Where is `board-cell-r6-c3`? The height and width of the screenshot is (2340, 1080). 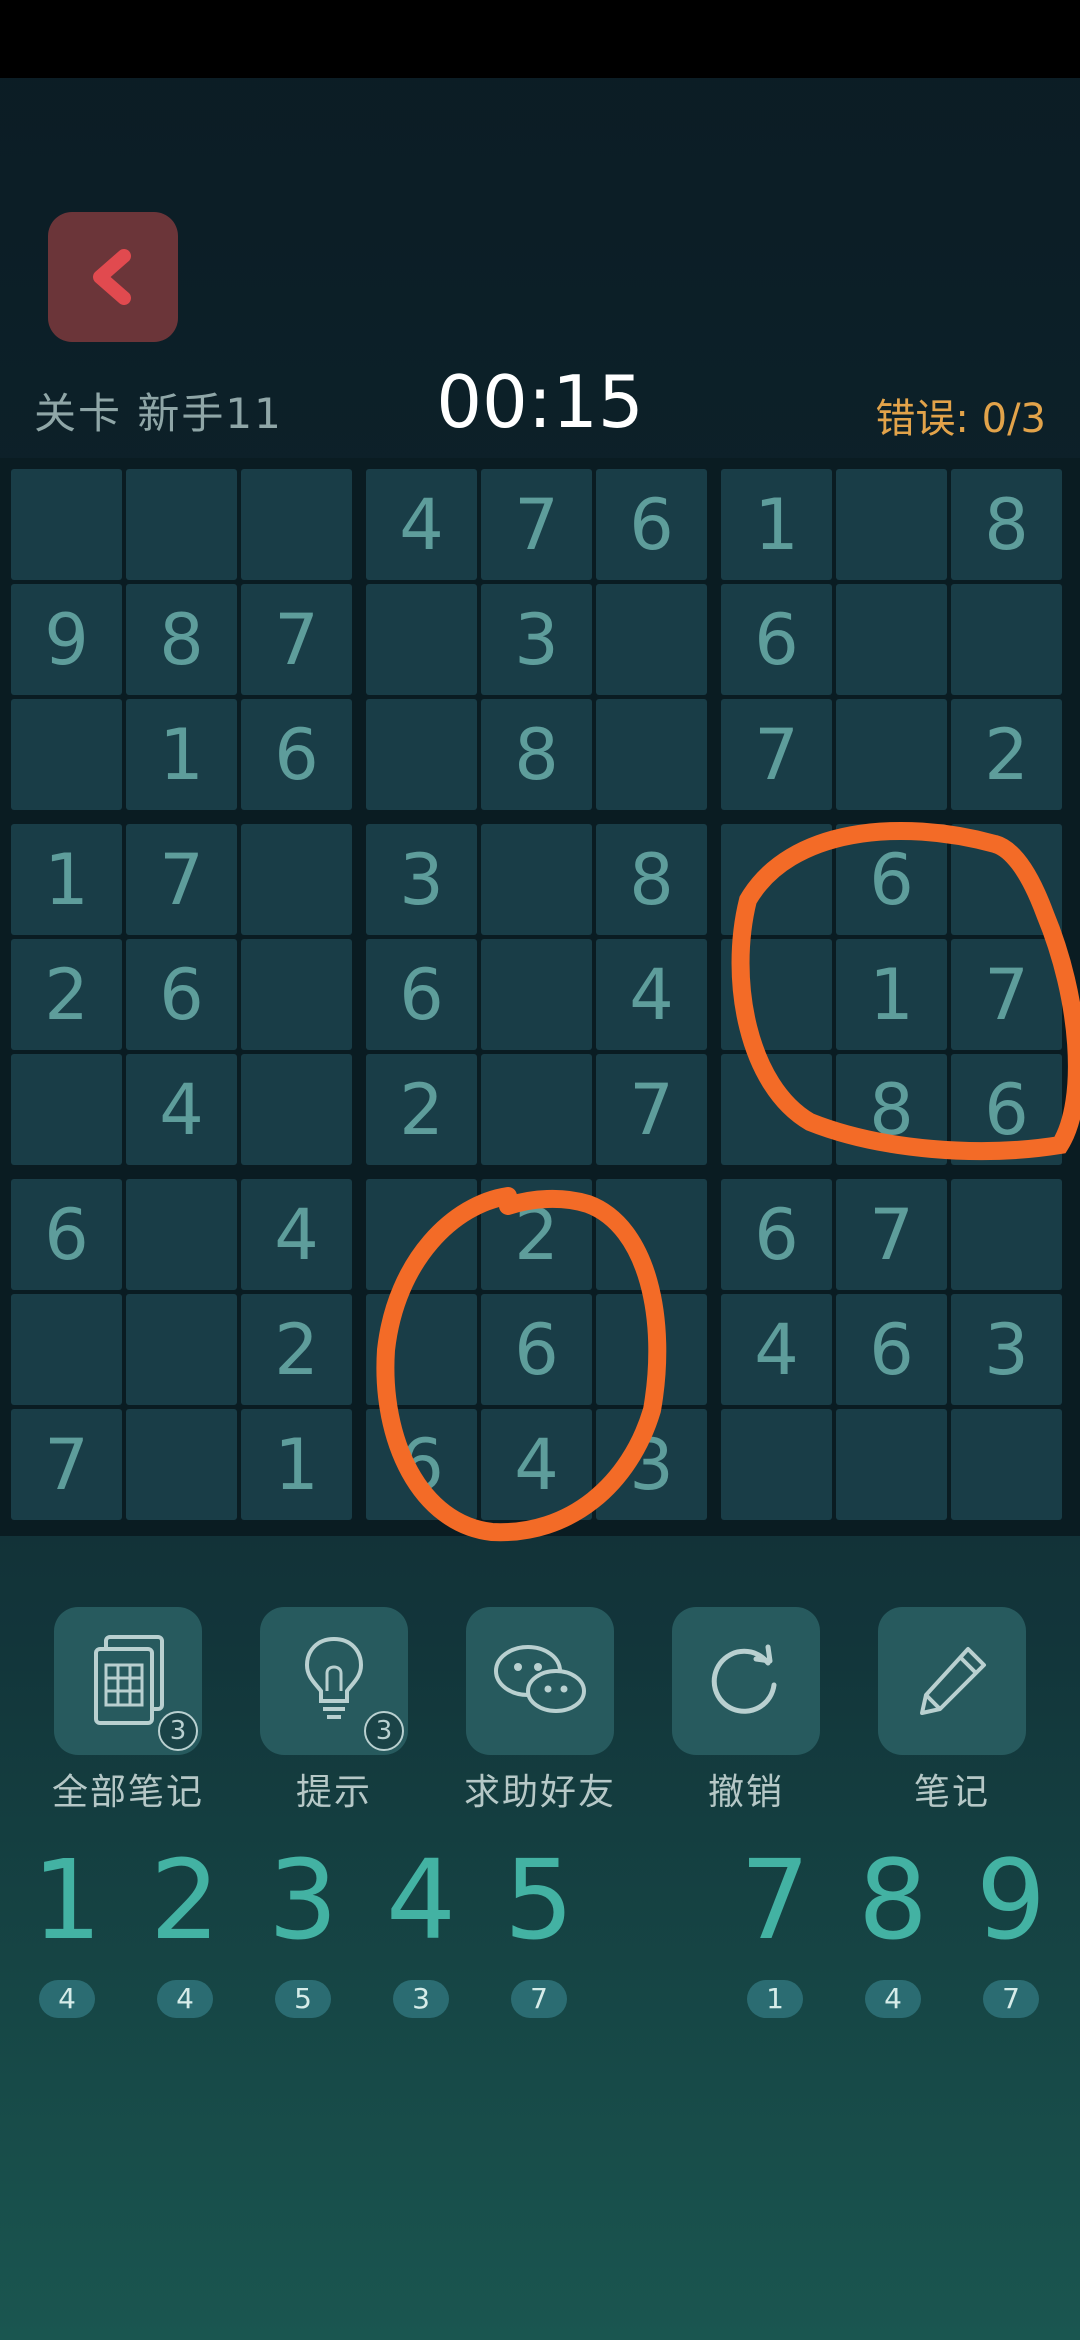 board-cell-r6-c3 is located at coordinates (296, 1109).